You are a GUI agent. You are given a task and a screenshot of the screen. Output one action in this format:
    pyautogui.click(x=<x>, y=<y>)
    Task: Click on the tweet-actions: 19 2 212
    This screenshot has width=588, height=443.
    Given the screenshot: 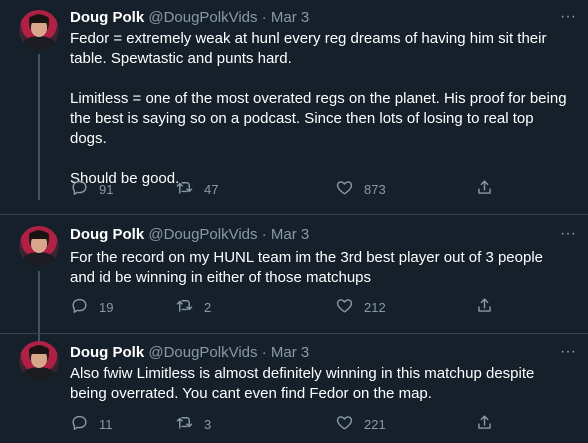 What is the action you would take?
    pyautogui.click(x=290, y=307)
    